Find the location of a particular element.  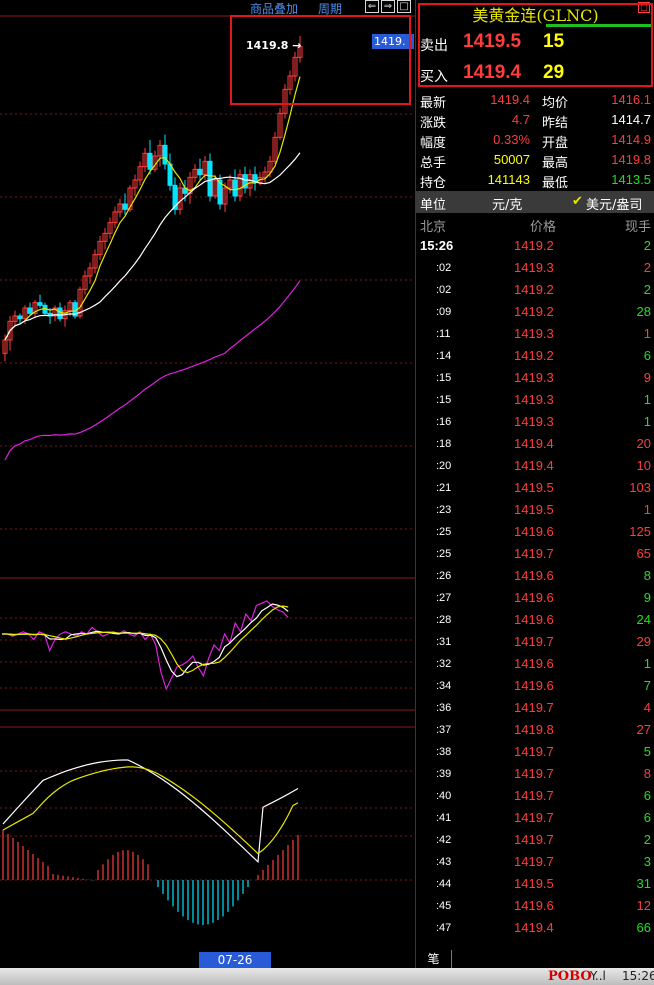

stat-value: 1419.8 is located at coordinates (631, 159).